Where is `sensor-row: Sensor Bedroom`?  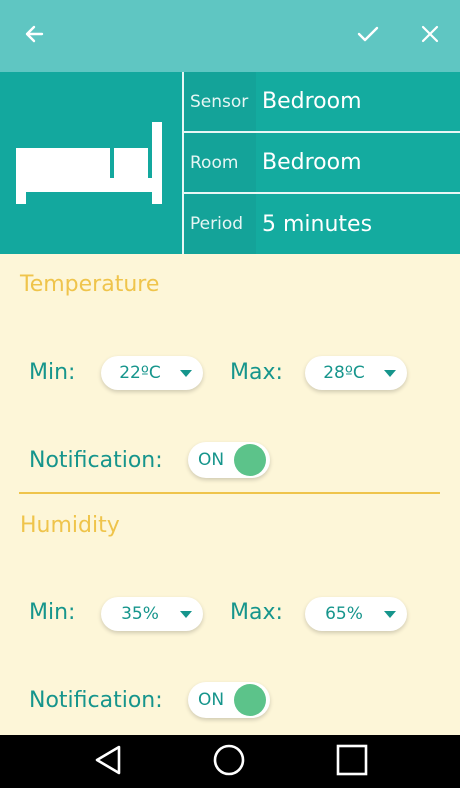 sensor-row: Sensor Bedroom is located at coordinates (322, 101).